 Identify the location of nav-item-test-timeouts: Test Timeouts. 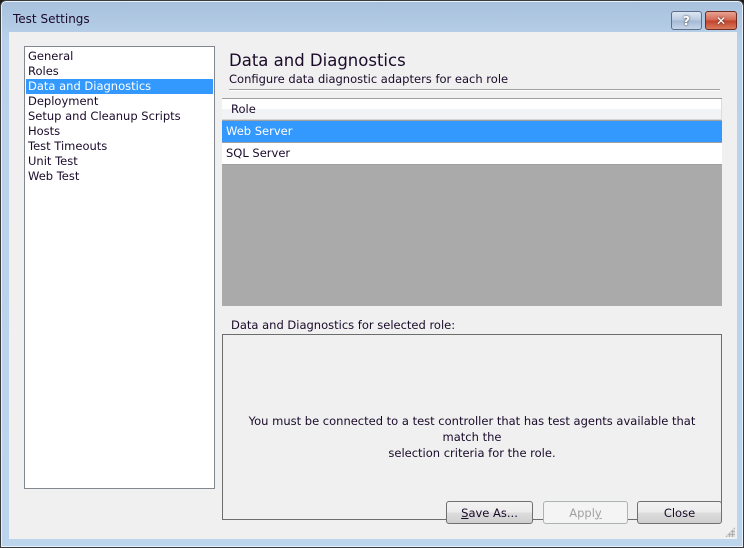
(119, 146).